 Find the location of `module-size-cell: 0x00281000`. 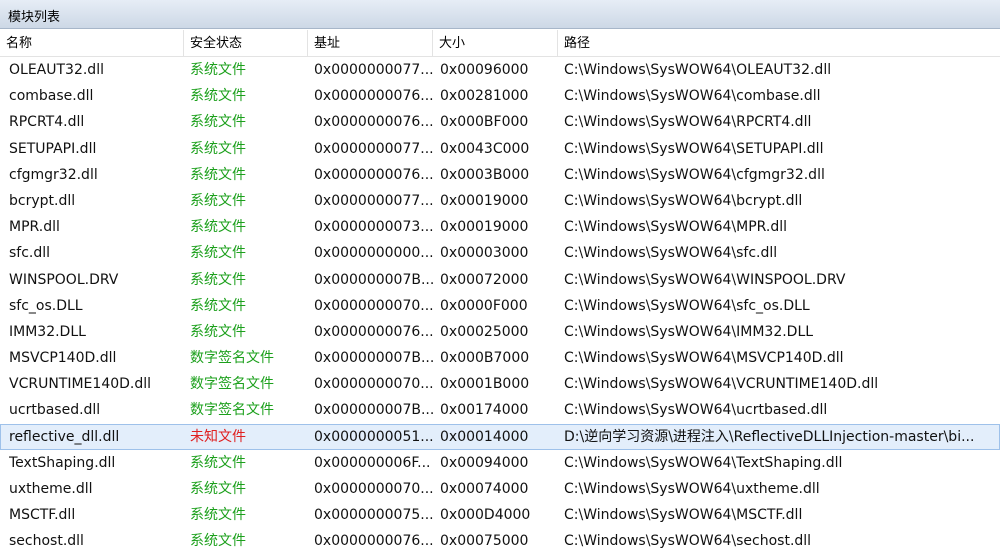

module-size-cell: 0x00281000 is located at coordinates (484, 96).